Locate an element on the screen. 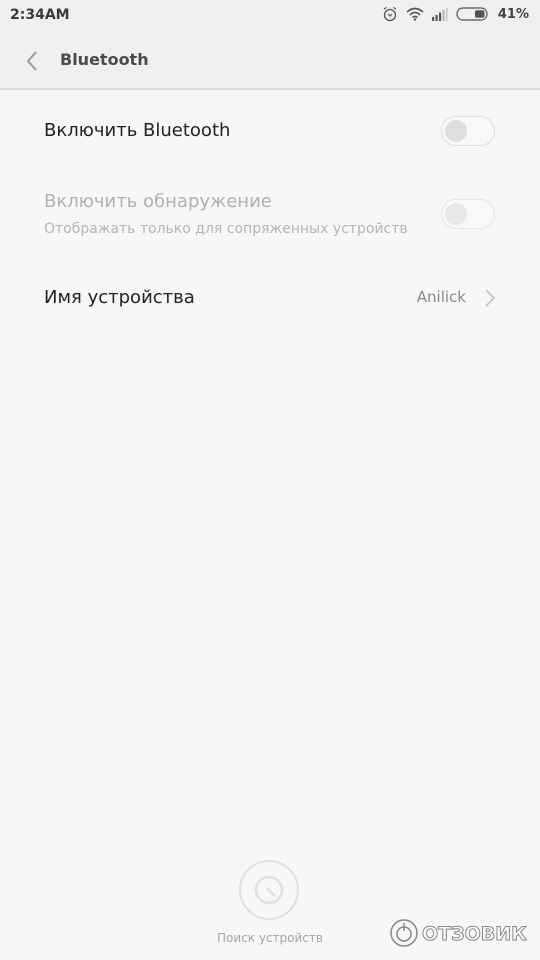 This screenshot has height=960, width=540. device-name-row: Имя устройства Anilick is located at coordinates (270, 298).